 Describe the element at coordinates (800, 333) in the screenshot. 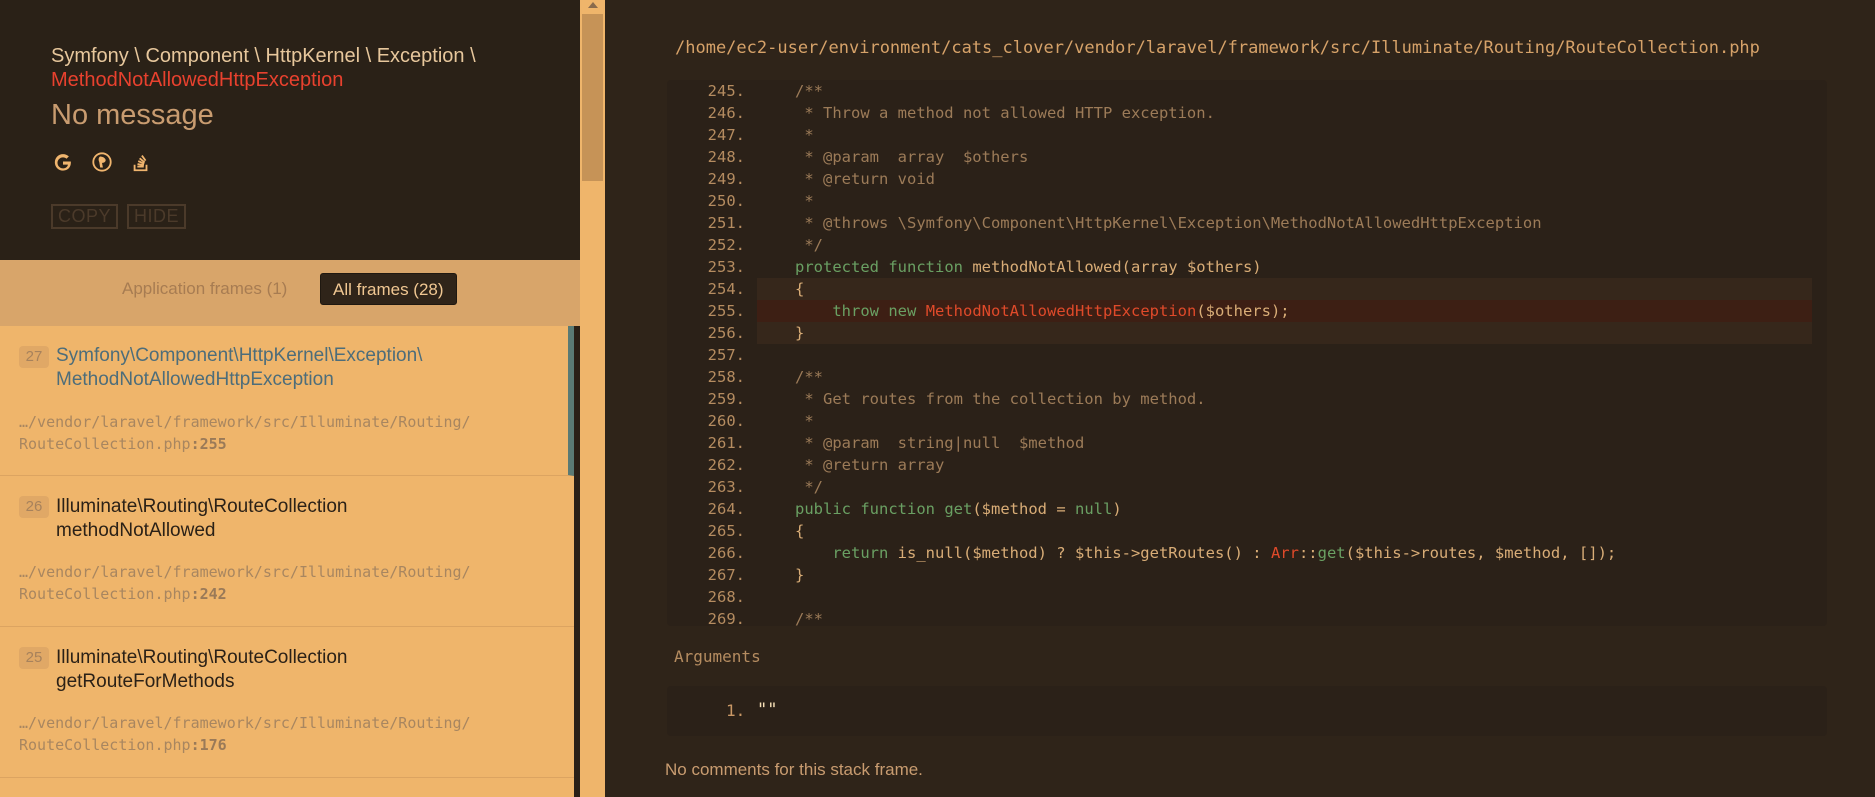

I see `code-text: }` at that location.